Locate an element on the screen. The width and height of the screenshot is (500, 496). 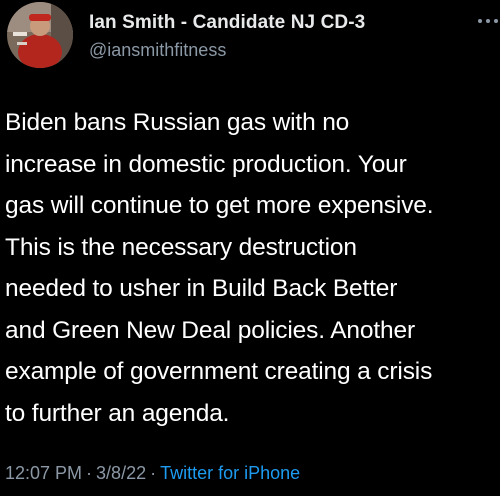
tweet-source-link: Twitter for iPhone is located at coordinates (230, 473).